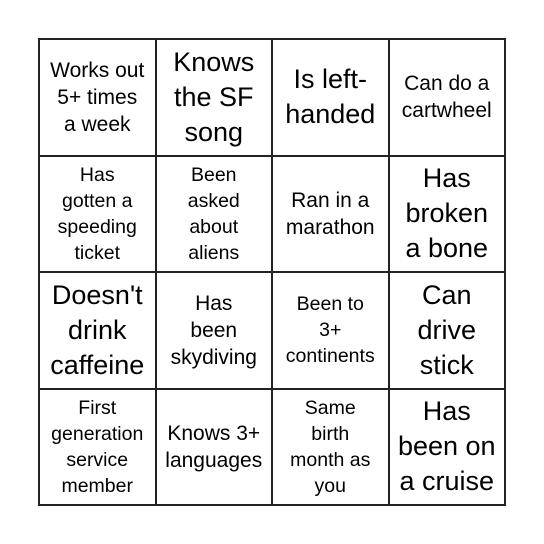 Image resolution: width=544 pixels, height=544 pixels. Describe the element at coordinates (213, 97) in the screenshot. I see `bingo-cell: Knows the SF song` at that location.